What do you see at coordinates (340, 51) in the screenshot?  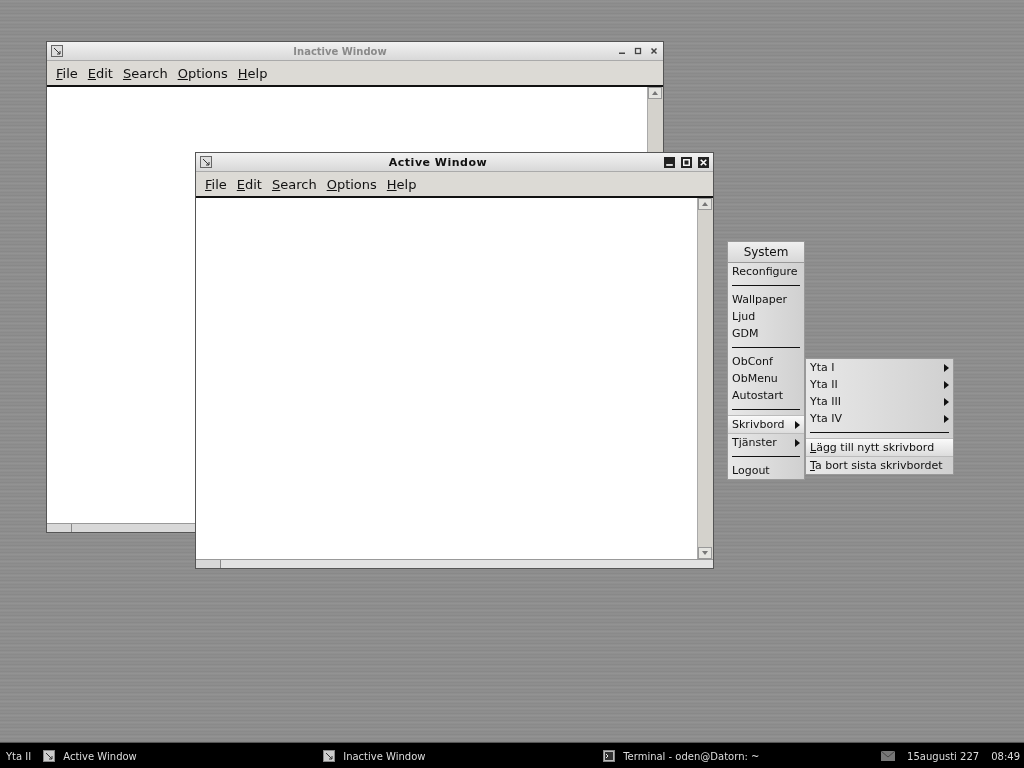 I see `window-title: Inactive Window` at bounding box center [340, 51].